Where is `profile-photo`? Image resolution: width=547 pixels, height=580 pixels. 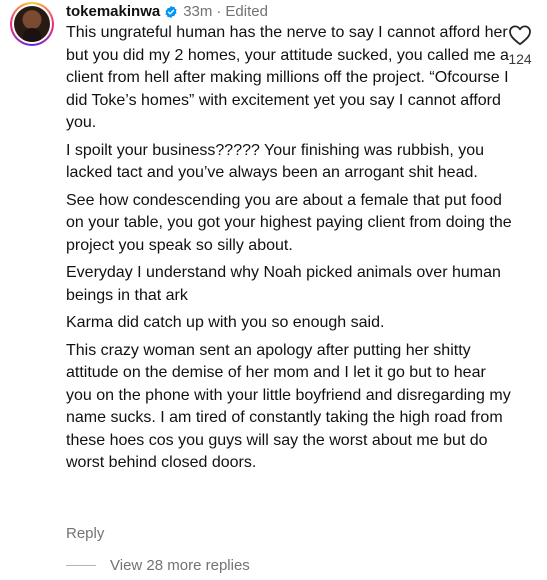
profile-photo is located at coordinates (32, 24).